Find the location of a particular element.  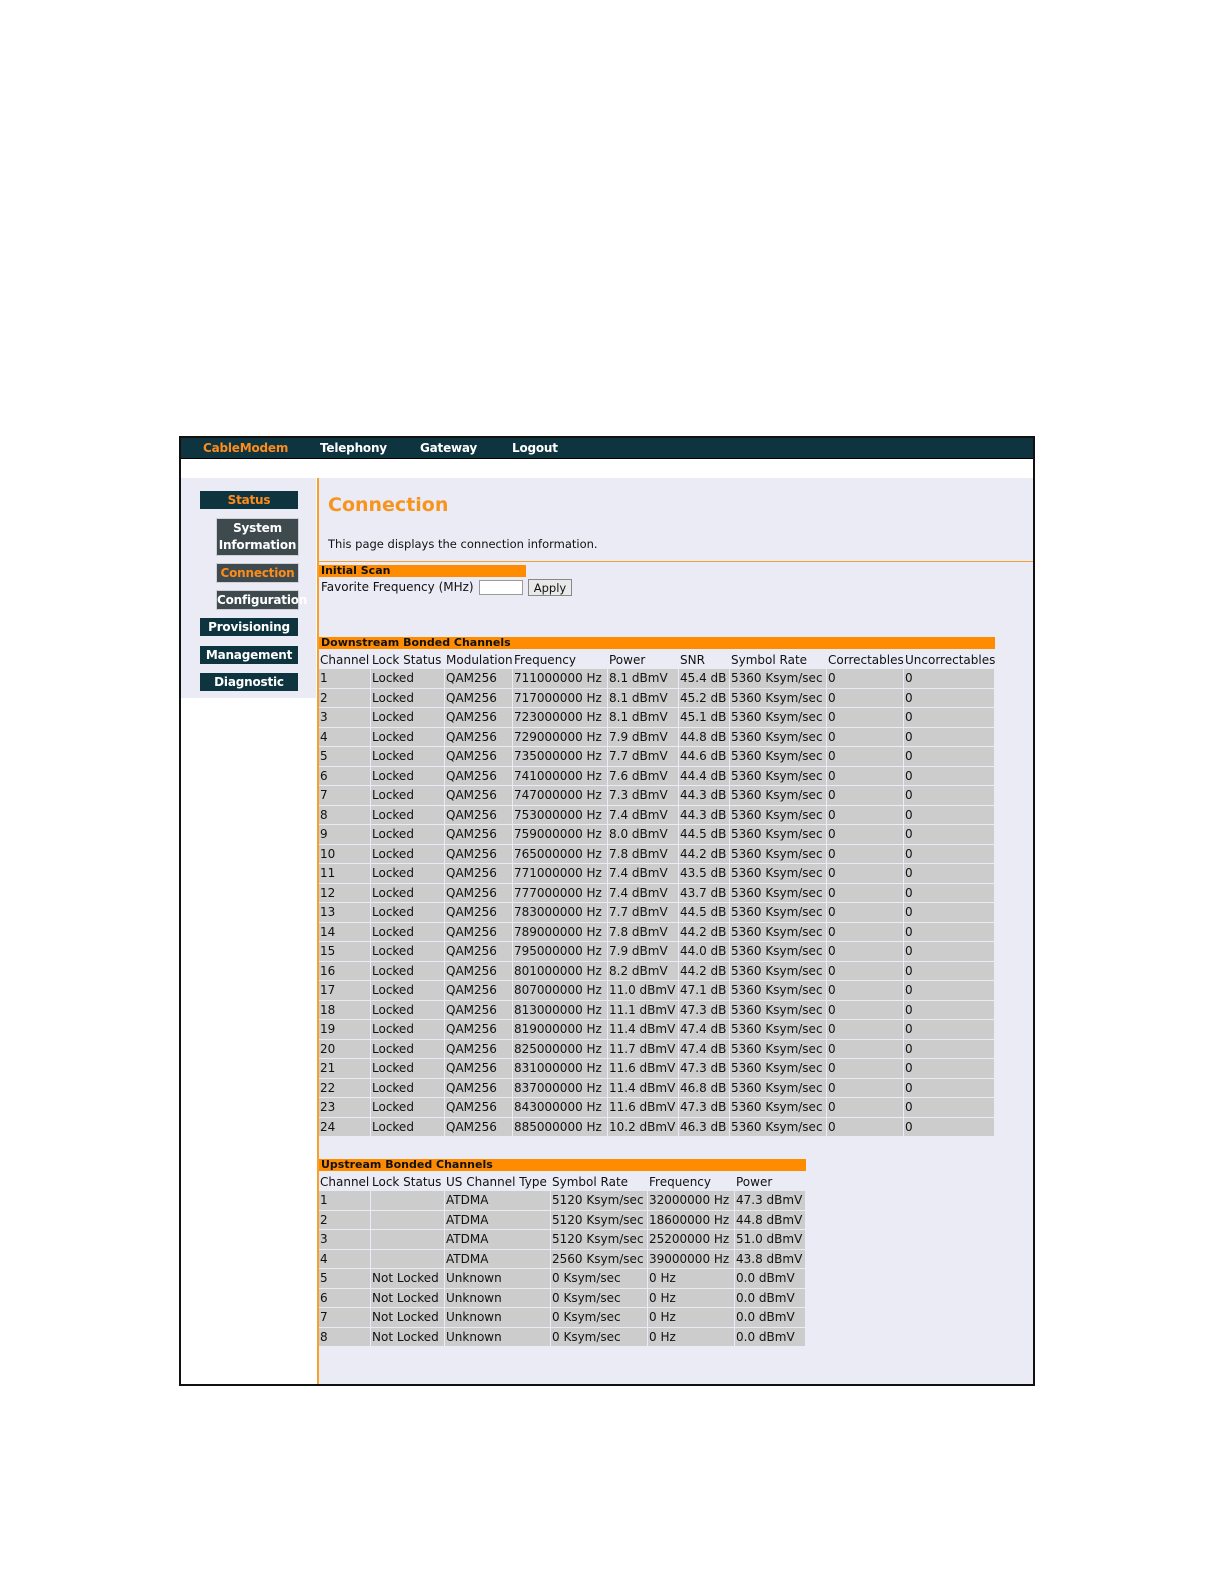

downstream-cell: 10 is located at coordinates (345, 854).